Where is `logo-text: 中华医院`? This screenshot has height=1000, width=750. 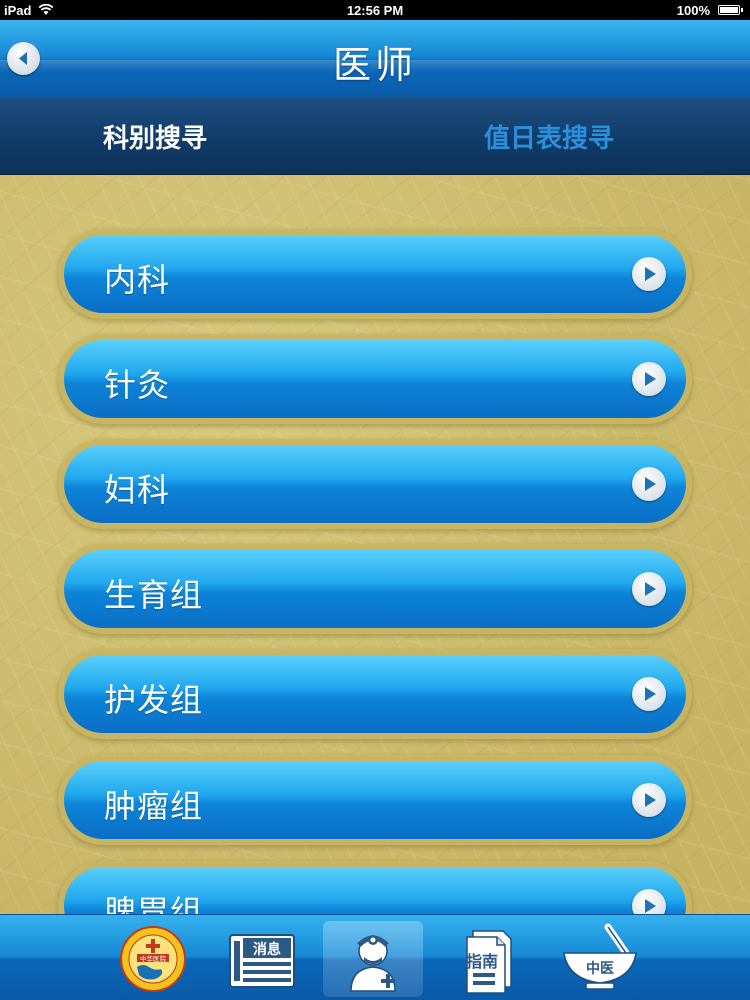
logo-text: 中华医院 is located at coordinates (153, 958).